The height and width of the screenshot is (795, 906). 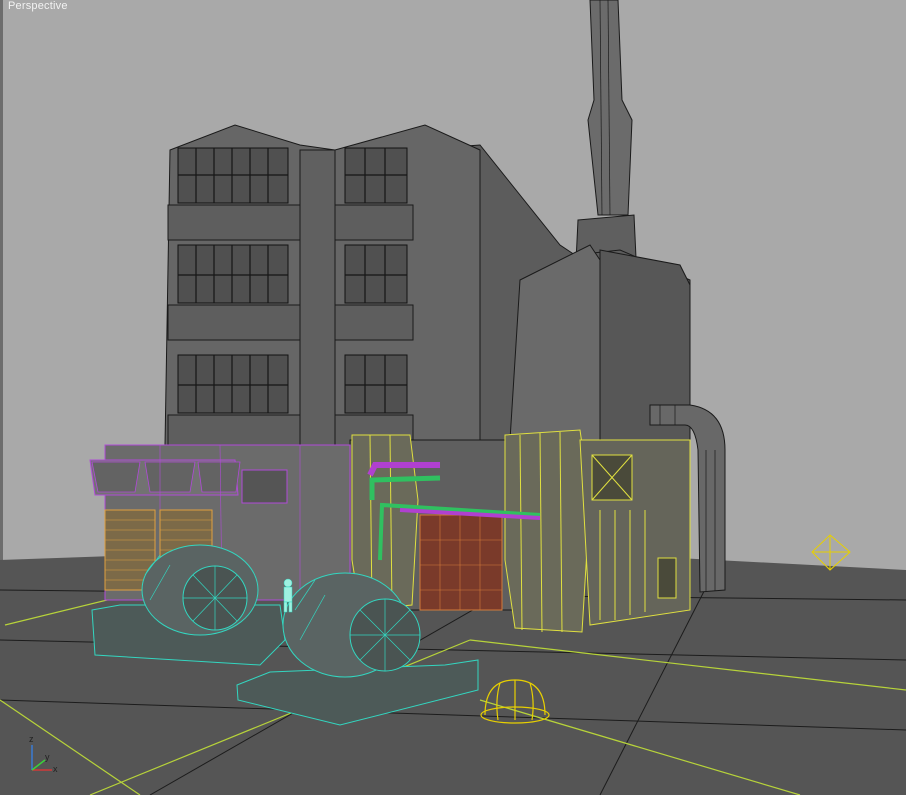 What do you see at coordinates (55, 769) in the screenshot?
I see `axis-x-label: x` at bounding box center [55, 769].